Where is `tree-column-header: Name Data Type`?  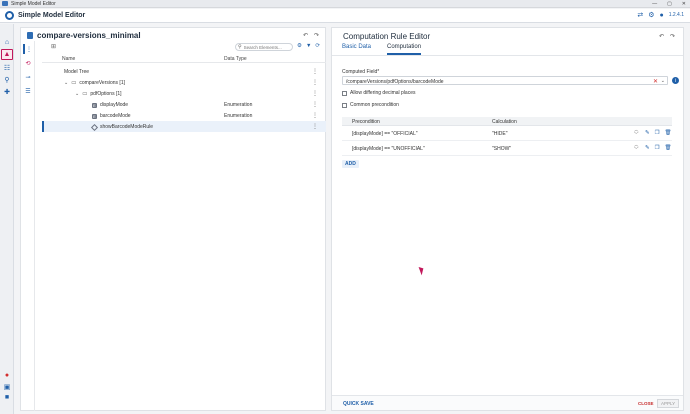
tree-column-header: Name Data Type is located at coordinates (184, 59).